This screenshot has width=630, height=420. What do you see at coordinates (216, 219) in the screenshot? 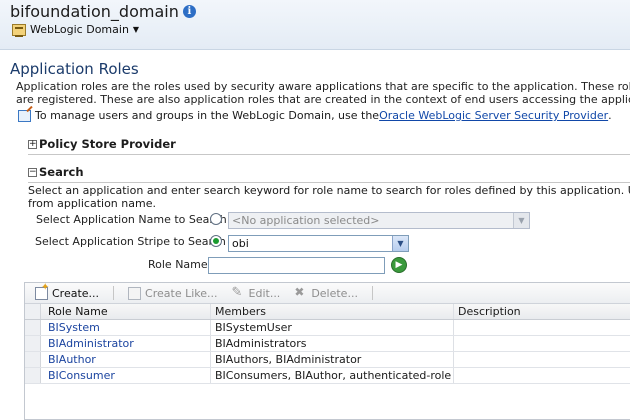
I see `app-name-radio` at bounding box center [216, 219].